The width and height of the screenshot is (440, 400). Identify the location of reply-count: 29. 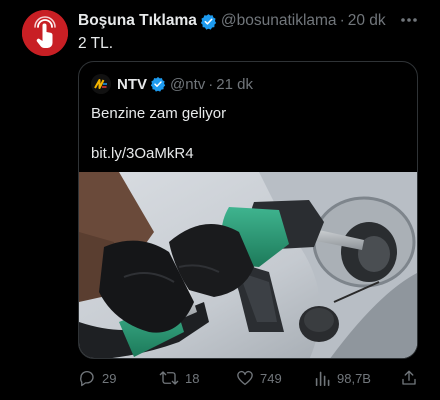
(109, 378).